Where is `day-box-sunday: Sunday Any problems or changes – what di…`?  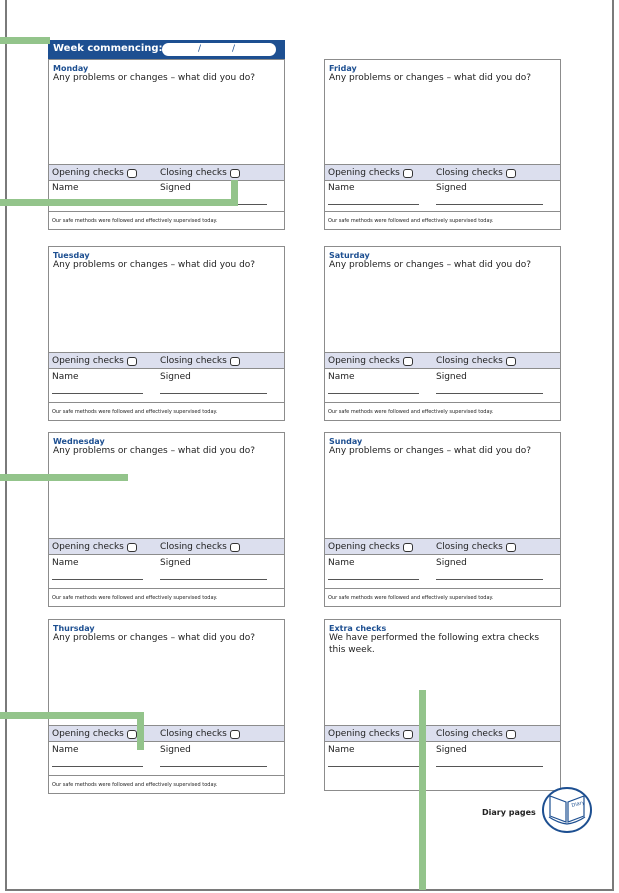
day-box-sunday: Sunday Any problems or changes – what di… is located at coordinates (442, 519).